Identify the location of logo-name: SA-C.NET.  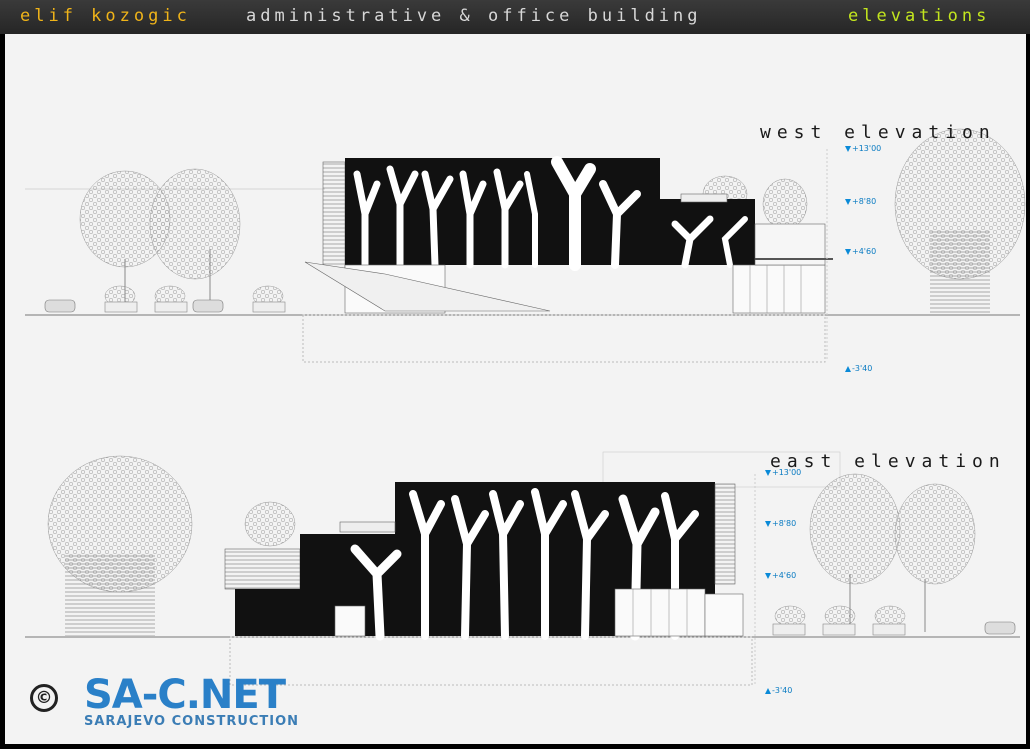
(185, 695).